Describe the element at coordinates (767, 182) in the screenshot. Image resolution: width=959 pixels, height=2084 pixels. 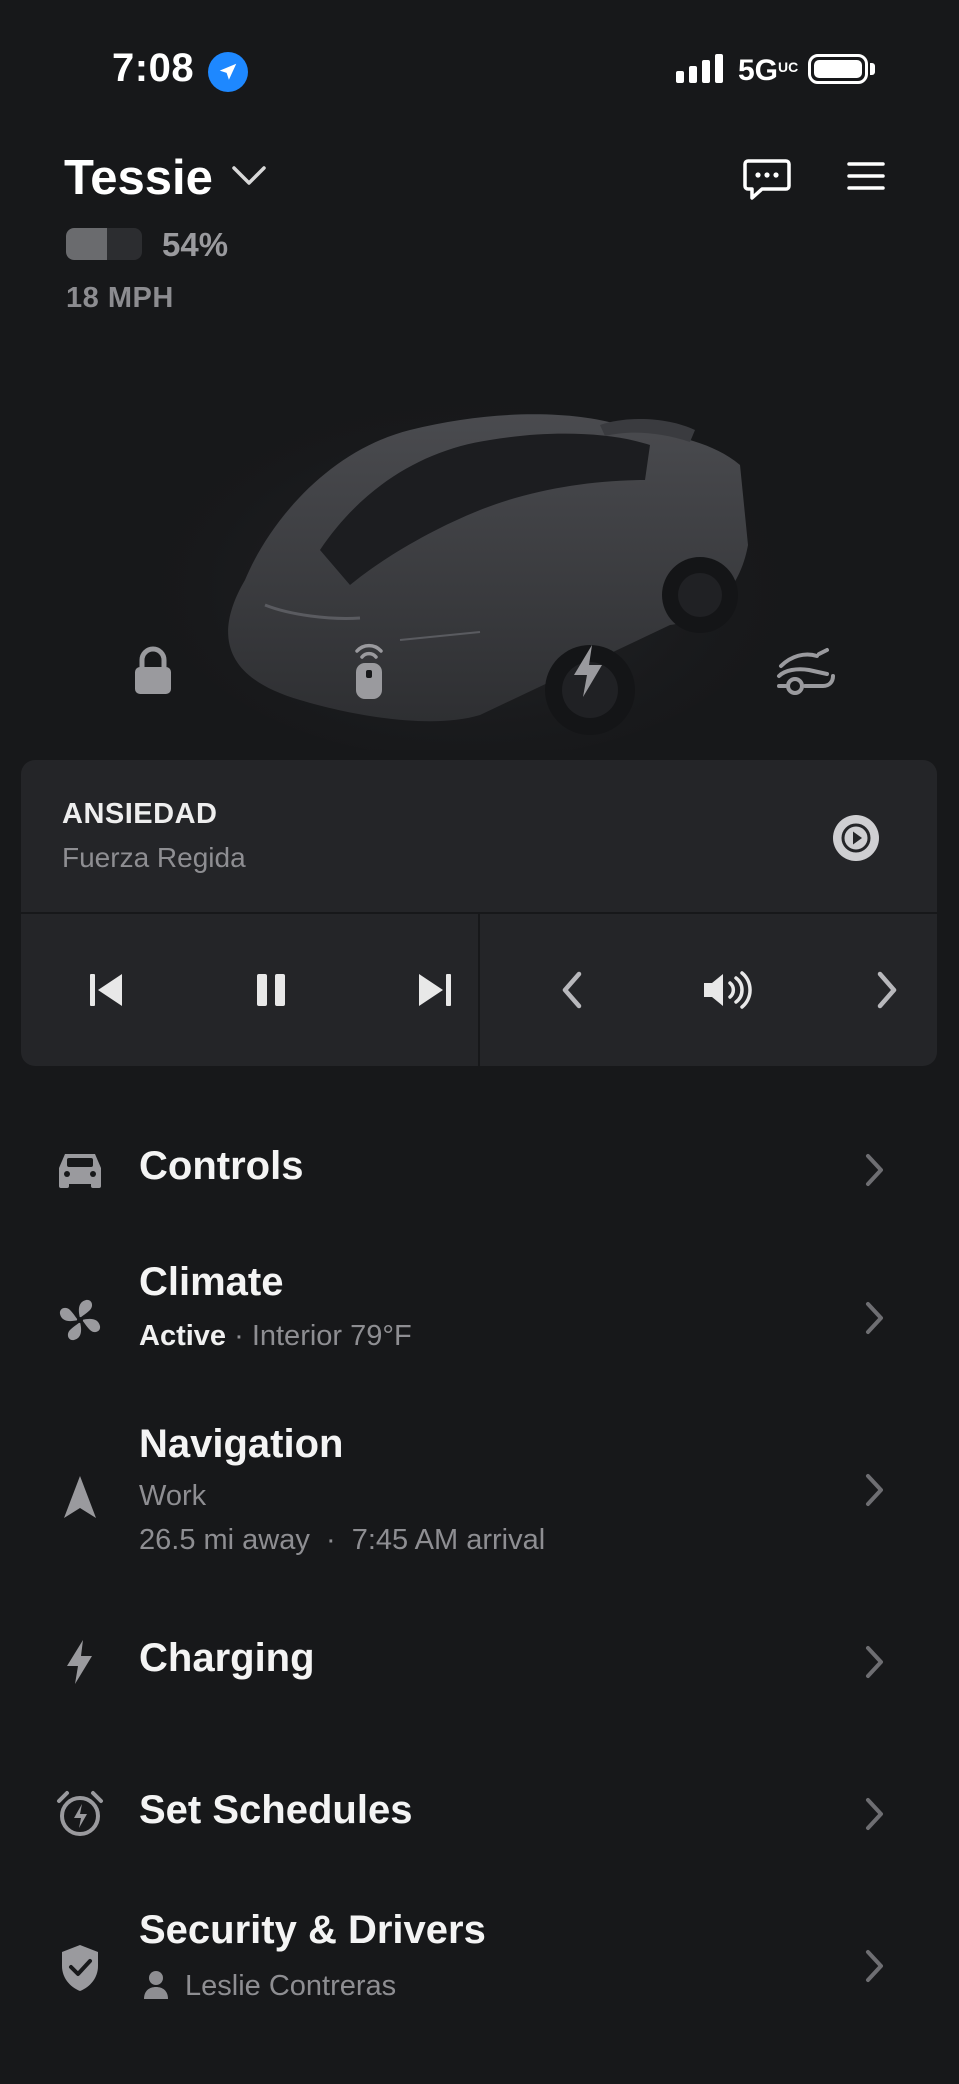
I see `message-icon` at that location.